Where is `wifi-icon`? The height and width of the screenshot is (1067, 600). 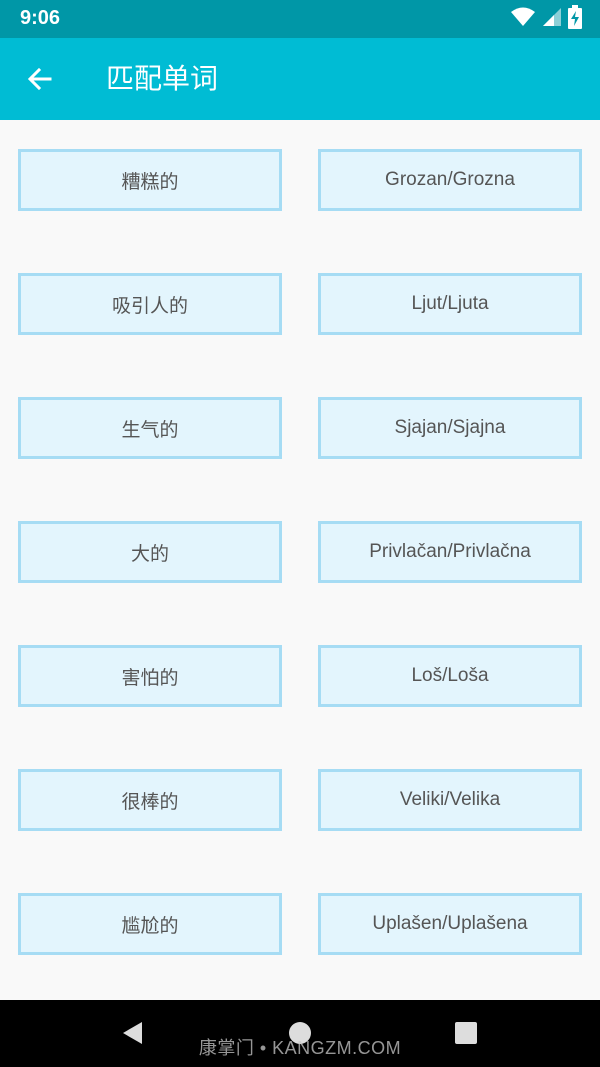 wifi-icon is located at coordinates (523, 19).